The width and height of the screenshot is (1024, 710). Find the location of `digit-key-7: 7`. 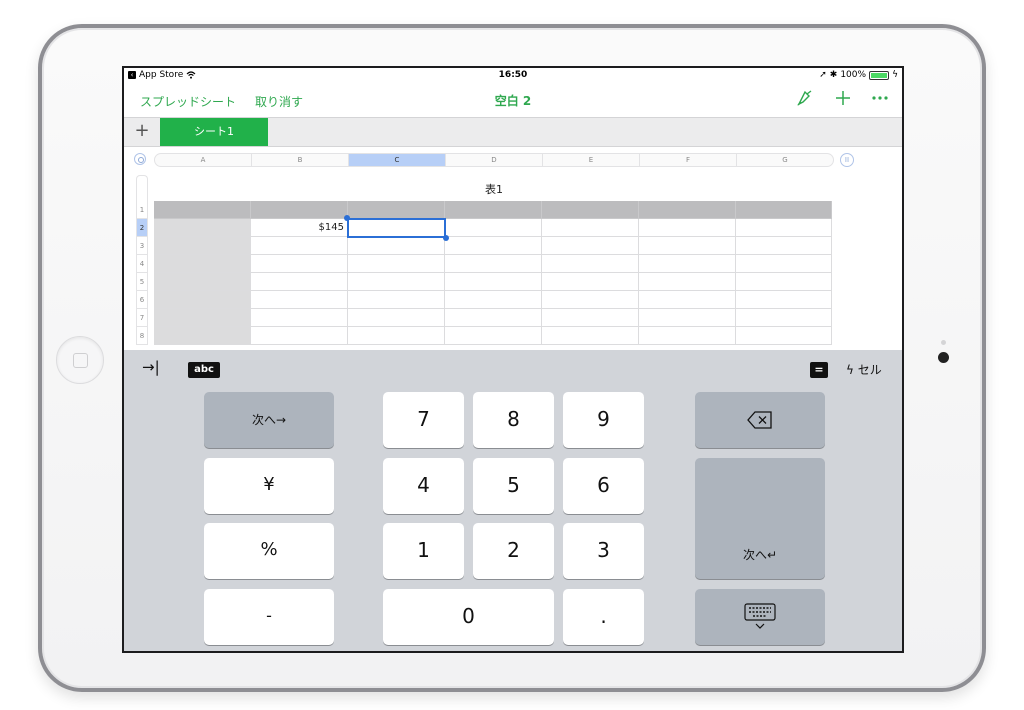

digit-key-7: 7 is located at coordinates (423, 420).